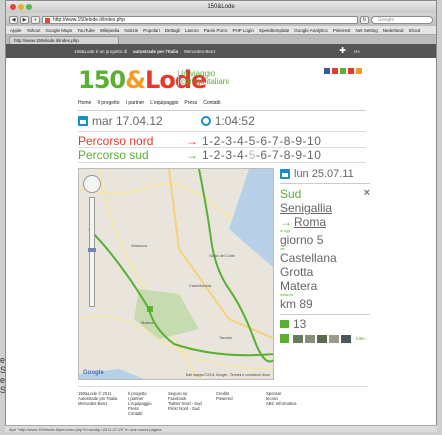  I want to click on panel-route-name: Sud ×, so click(325, 194).